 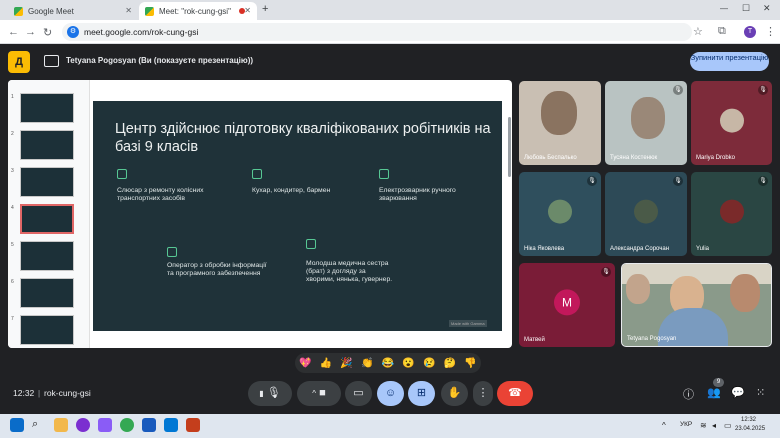 What do you see at coordinates (750, 429) in the screenshot?
I see `clock-date: 23.04.2025` at bounding box center [750, 429].